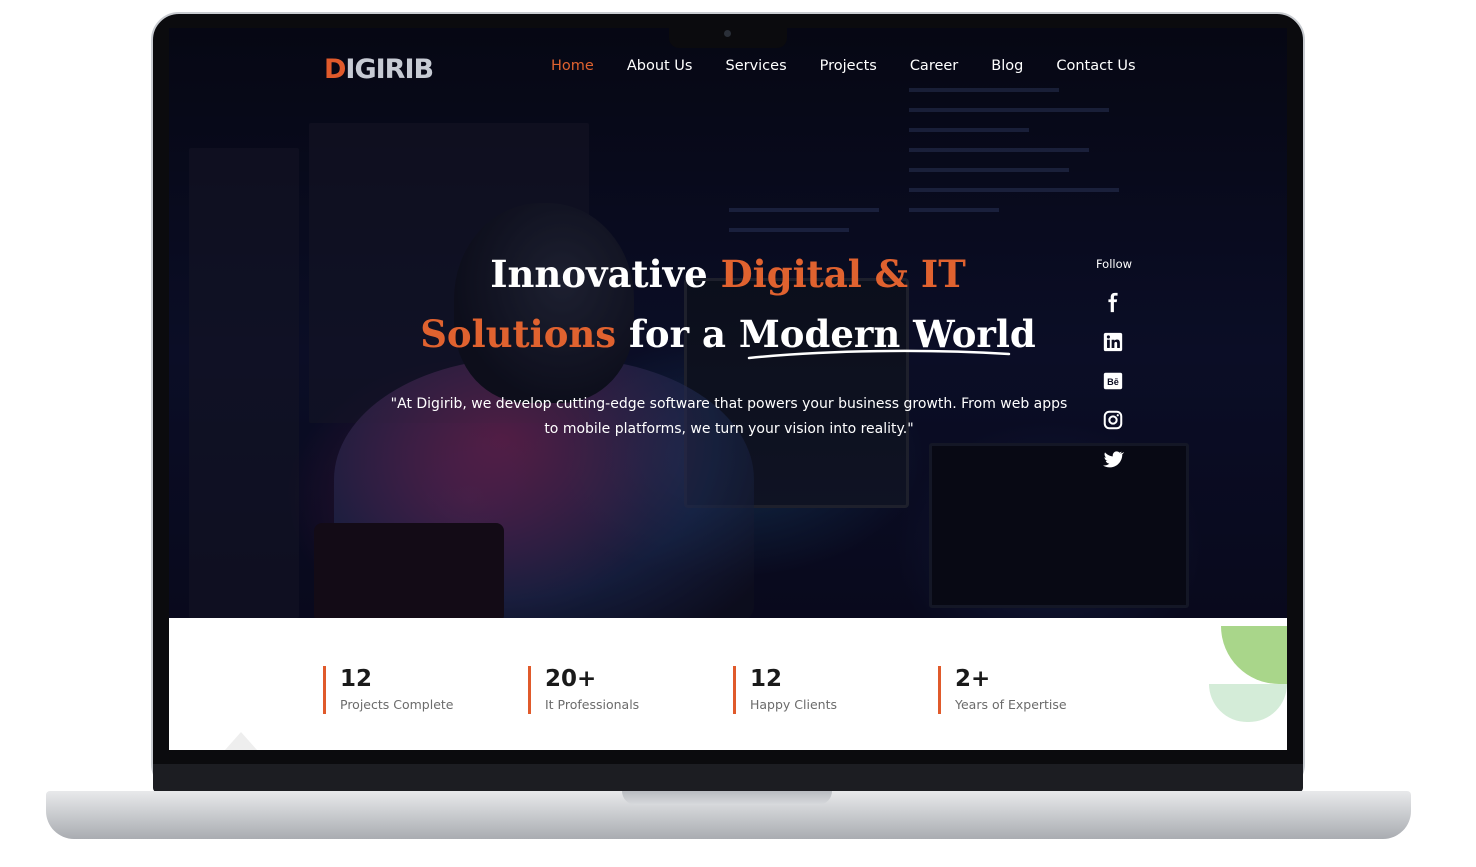  What do you see at coordinates (793, 704) in the screenshot?
I see `stat-label: Happy Clients` at bounding box center [793, 704].